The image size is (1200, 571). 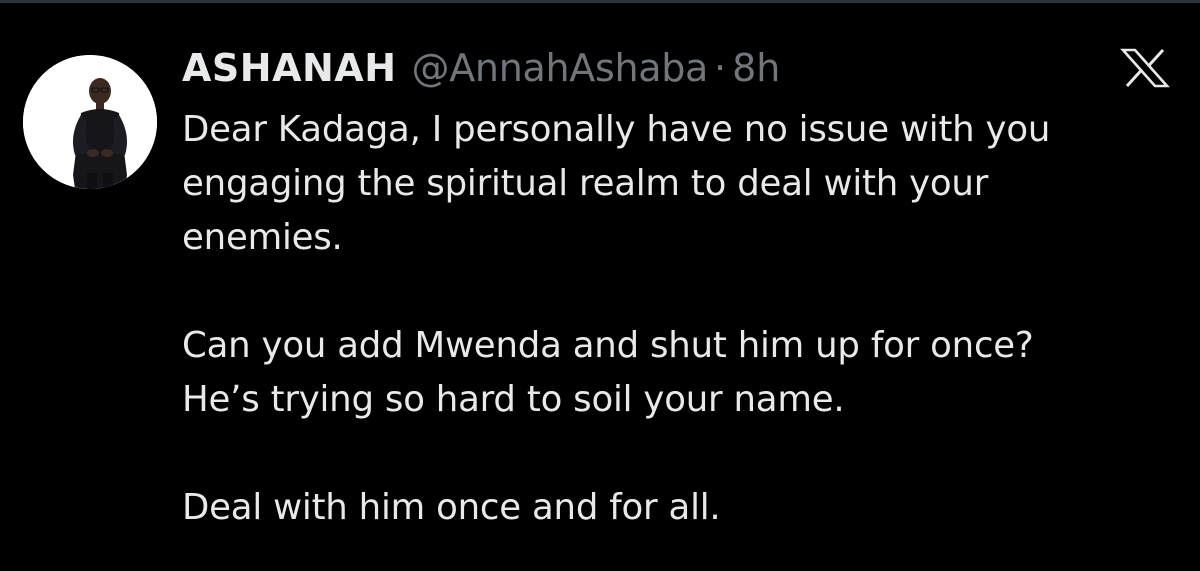 What do you see at coordinates (262, 237) in the screenshot?
I see `tweet-text-line: enemies.` at bounding box center [262, 237].